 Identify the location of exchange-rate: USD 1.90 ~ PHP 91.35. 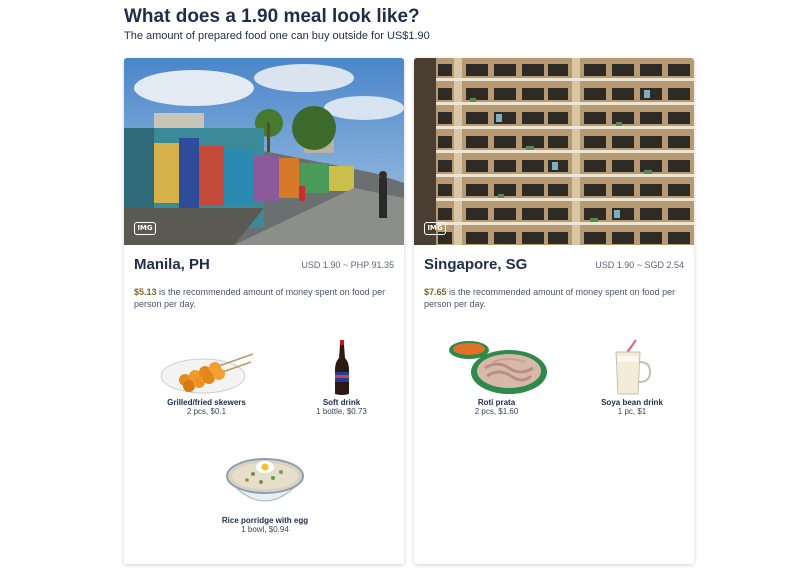
(347, 265).